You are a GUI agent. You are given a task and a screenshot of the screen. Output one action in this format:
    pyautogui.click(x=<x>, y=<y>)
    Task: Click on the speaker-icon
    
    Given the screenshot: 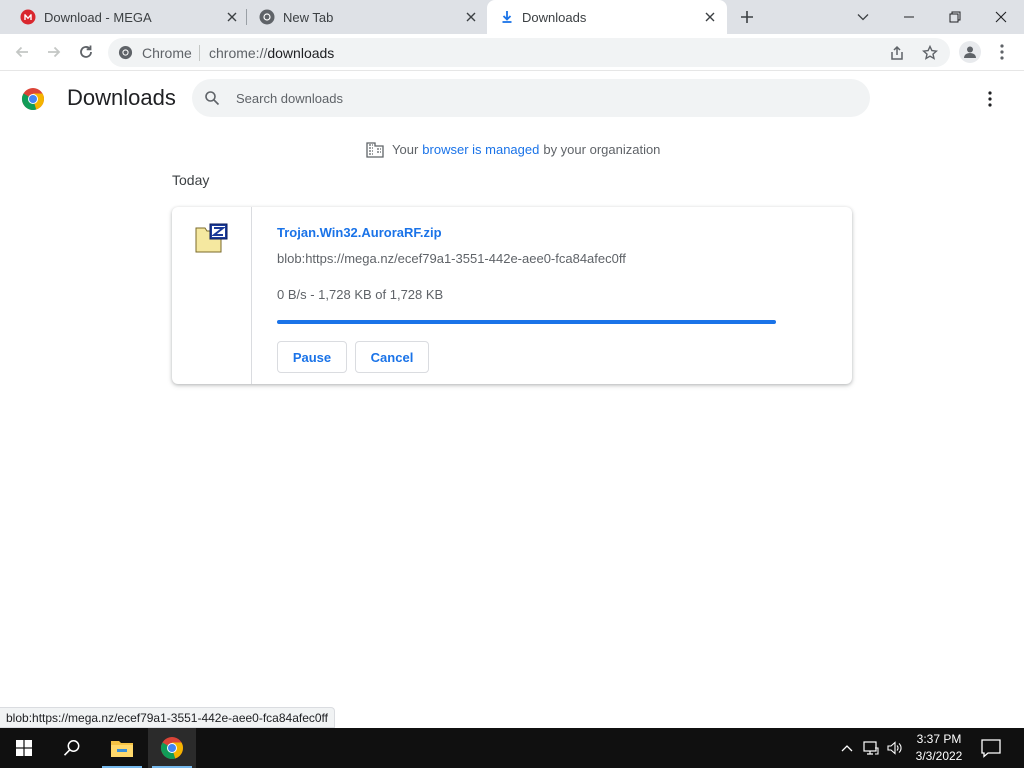 What is the action you would take?
    pyautogui.click(x=894, y=748)
    